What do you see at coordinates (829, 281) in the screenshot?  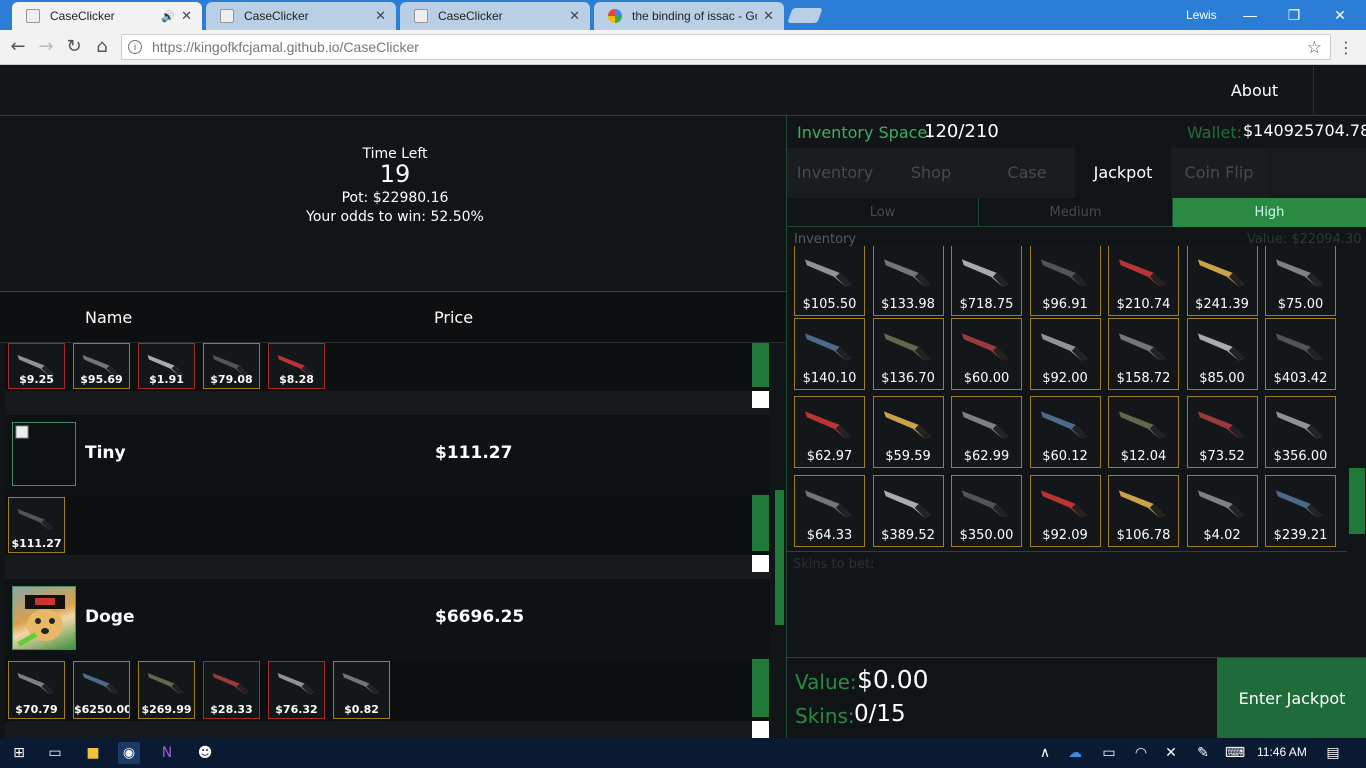 I see `inventory-item: $105.50` at bounding box center [829, 281].